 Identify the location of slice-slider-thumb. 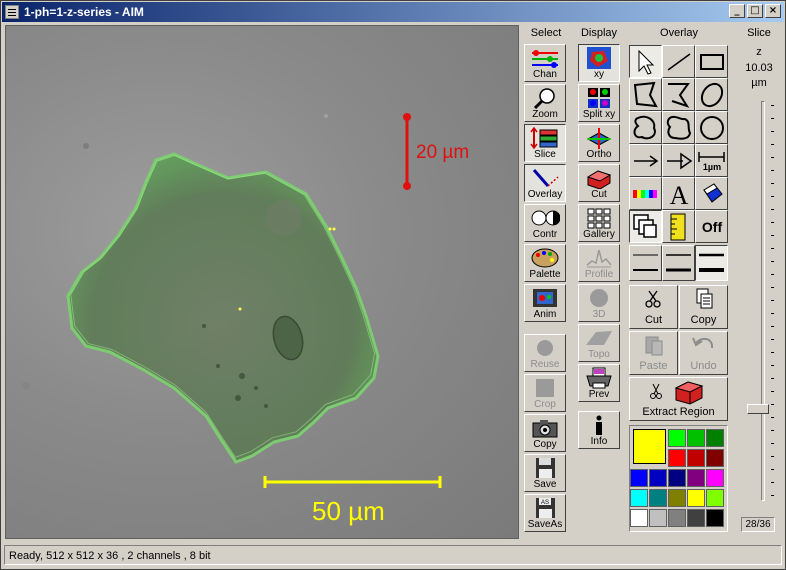
(758, 409).